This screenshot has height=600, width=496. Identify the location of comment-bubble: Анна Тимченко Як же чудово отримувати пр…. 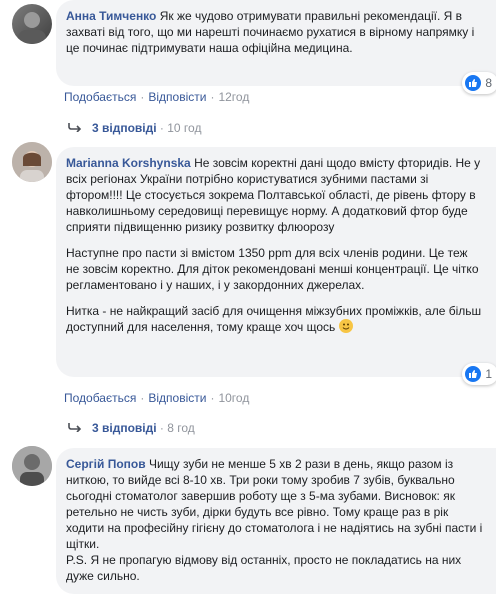
(276, 47).